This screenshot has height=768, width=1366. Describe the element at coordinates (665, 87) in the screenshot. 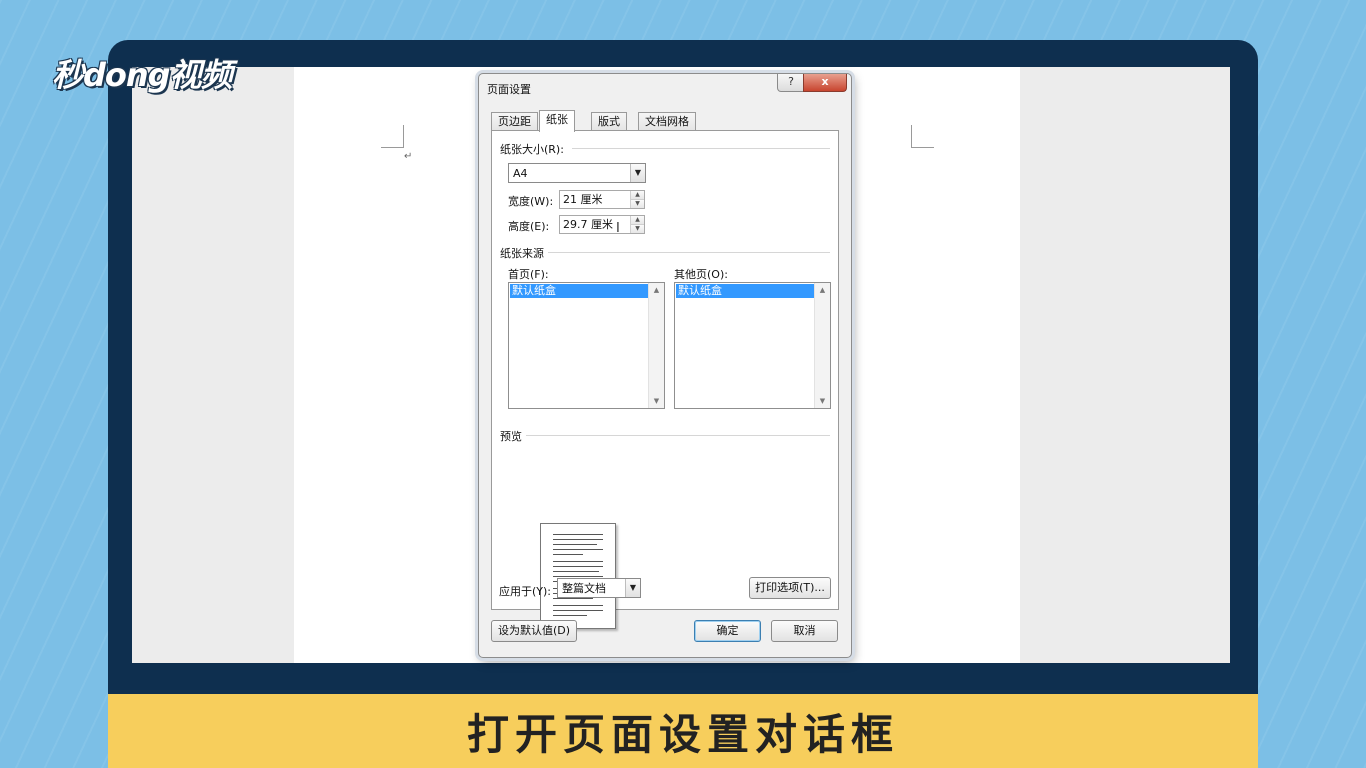

I see `dialog-titlebar: 页面设置 ? x` at that location.